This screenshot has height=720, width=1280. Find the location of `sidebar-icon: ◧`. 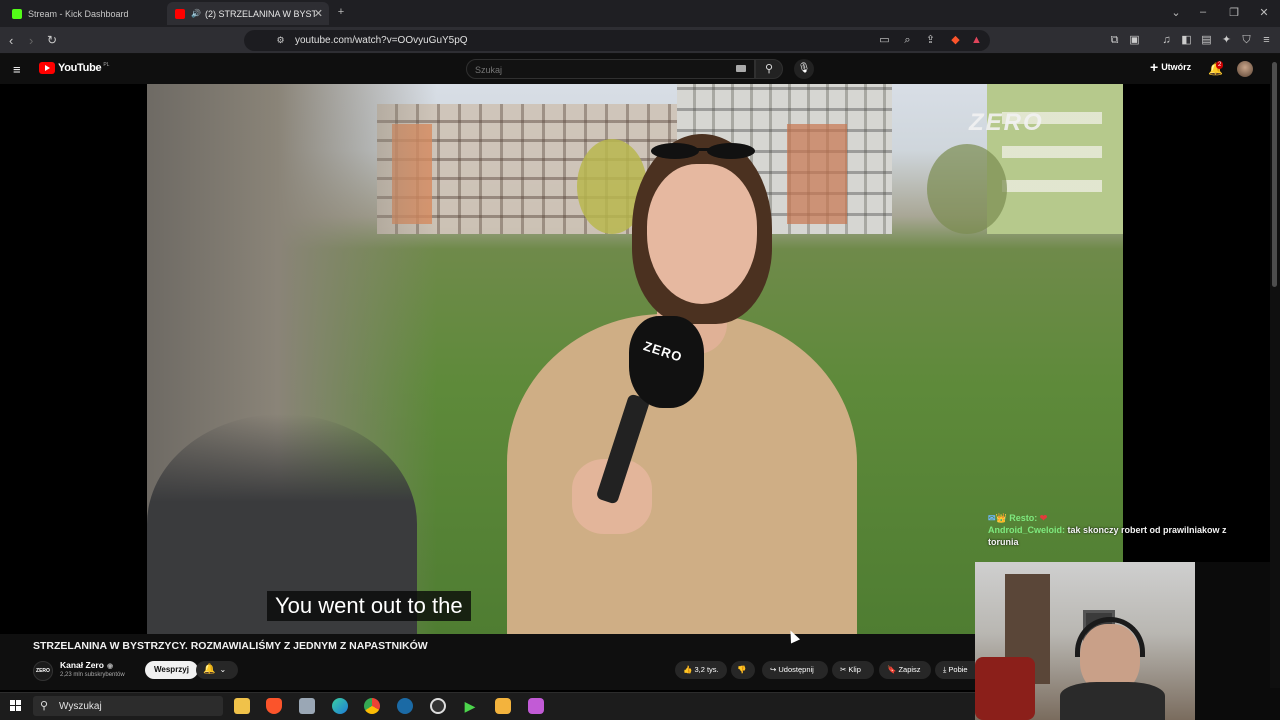

sidebar-icon: ◧ is located at coordinates (1186, 40).